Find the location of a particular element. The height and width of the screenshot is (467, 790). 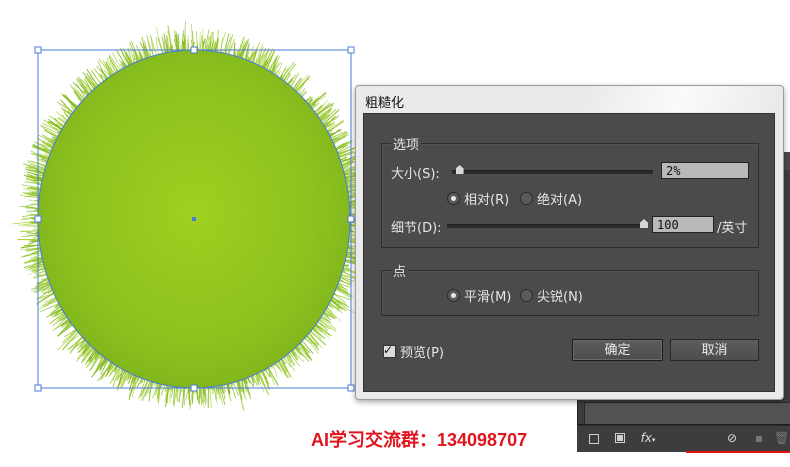

mask-icon is located at coordinates (620, 438).